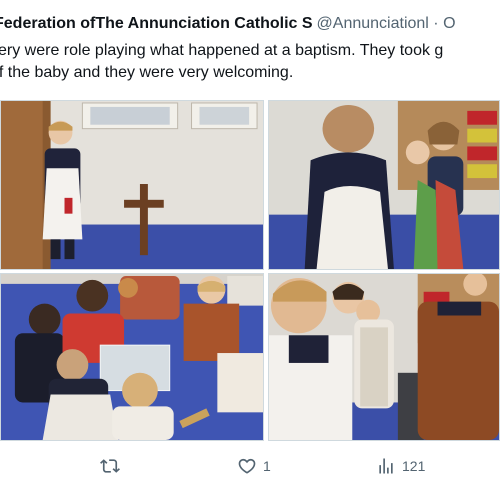 Image resolution: width=500 pixels, height=500 pixels. What do you see at coordinates (267, 466) in the screenshot?
I see `like-count: 1` at bounding box center [267, 466].